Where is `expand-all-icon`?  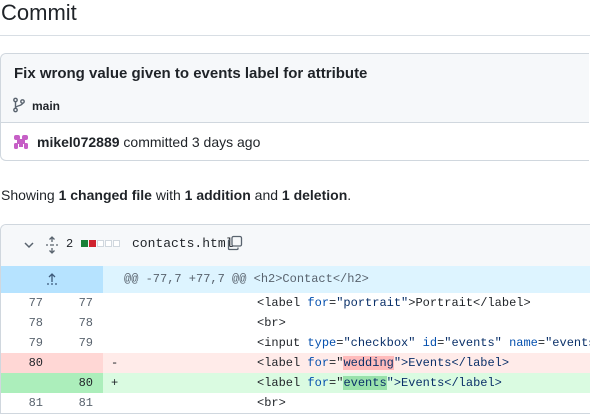 expand-all-icon is located at coordinates (52, 245).